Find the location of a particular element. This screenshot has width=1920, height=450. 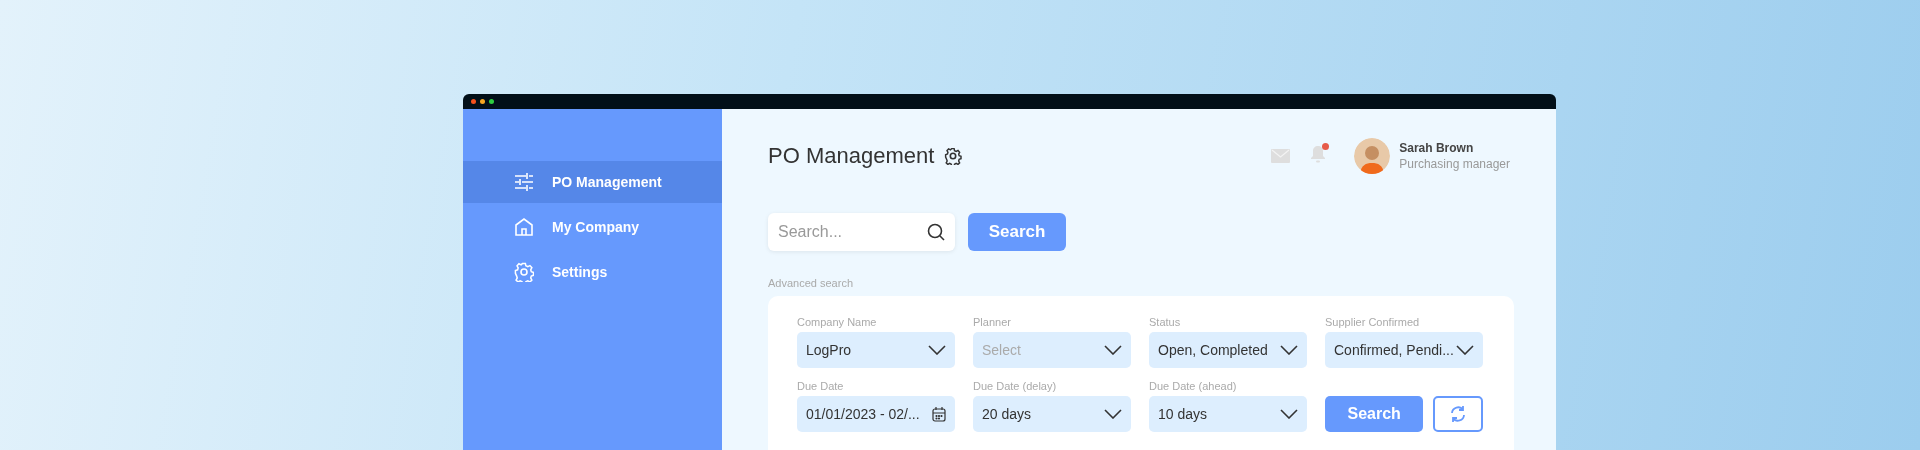

dropdown: LogPro is located at coordinates (876, 350).